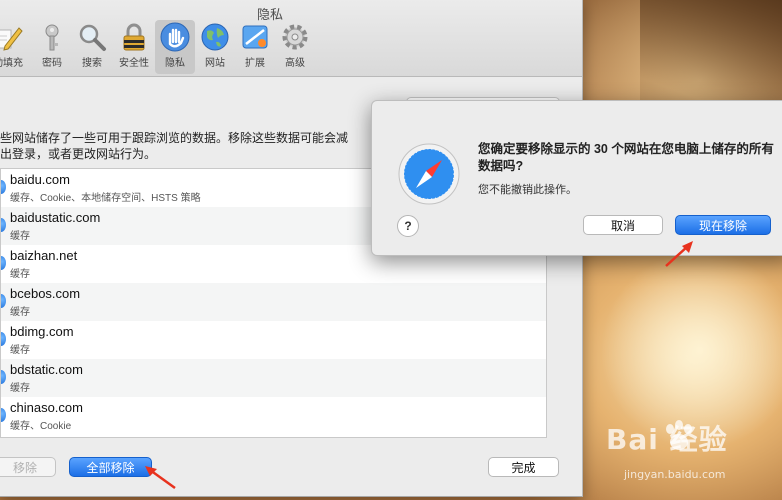 This screenshot has height=500, width=782. What do you see at coordinates (679, 435) in the screenshot?
I see `paw-icon` at bounding box center [679, 435].